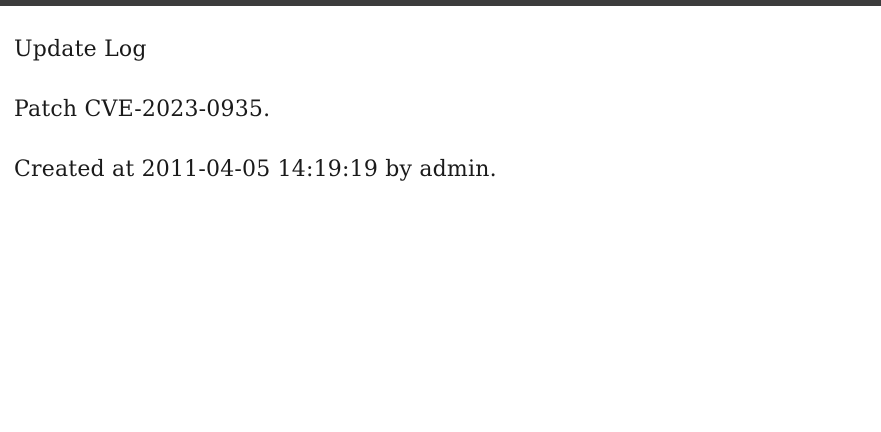 The height and width of the screenshot is (432, 881). Describe the element at coordinates (142, 109) in the screenshot. I see `log-message: Patch CVE-2023-0935.` at that location.